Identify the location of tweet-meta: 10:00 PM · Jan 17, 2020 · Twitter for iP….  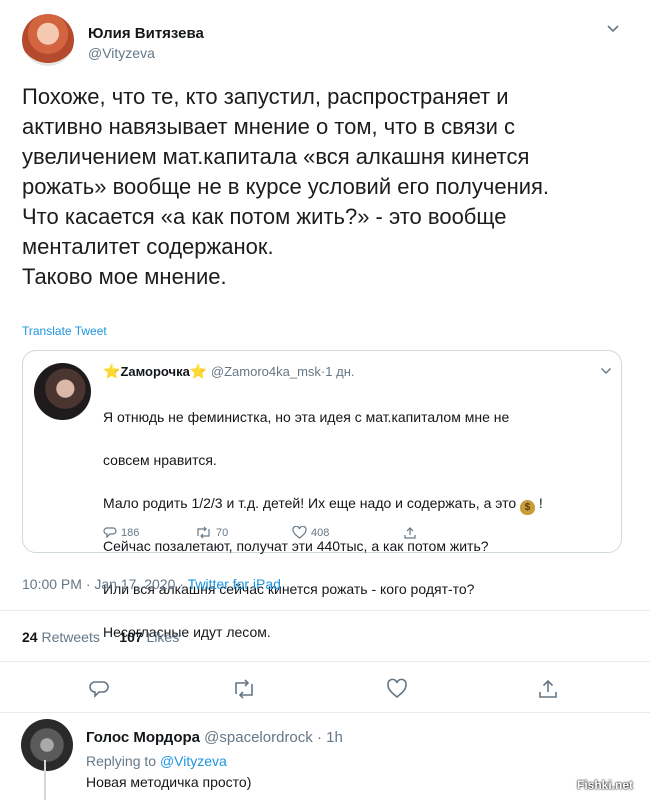
(151, 584).